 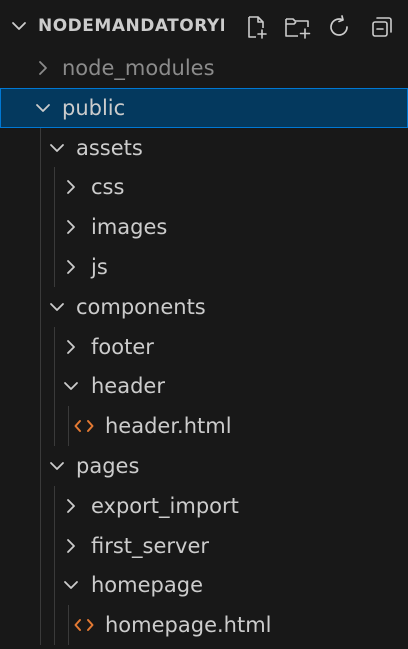 I want to click on tree-item-label: header.html, so click(x=168, y=426).